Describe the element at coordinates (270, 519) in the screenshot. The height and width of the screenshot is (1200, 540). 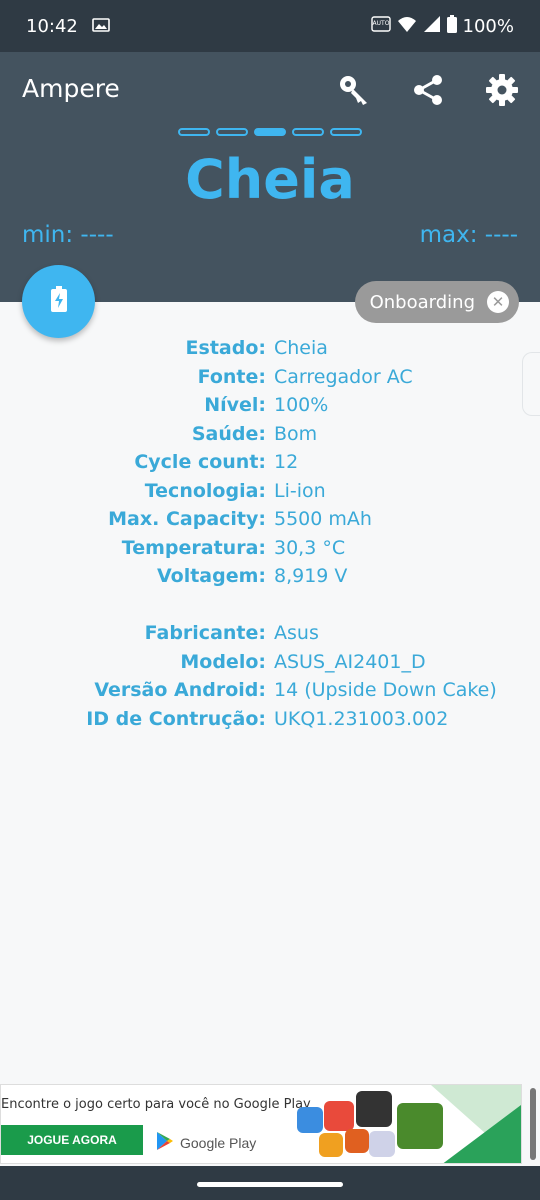
I see `info-row: Max. Capacity: 5500 mAh` at that location.